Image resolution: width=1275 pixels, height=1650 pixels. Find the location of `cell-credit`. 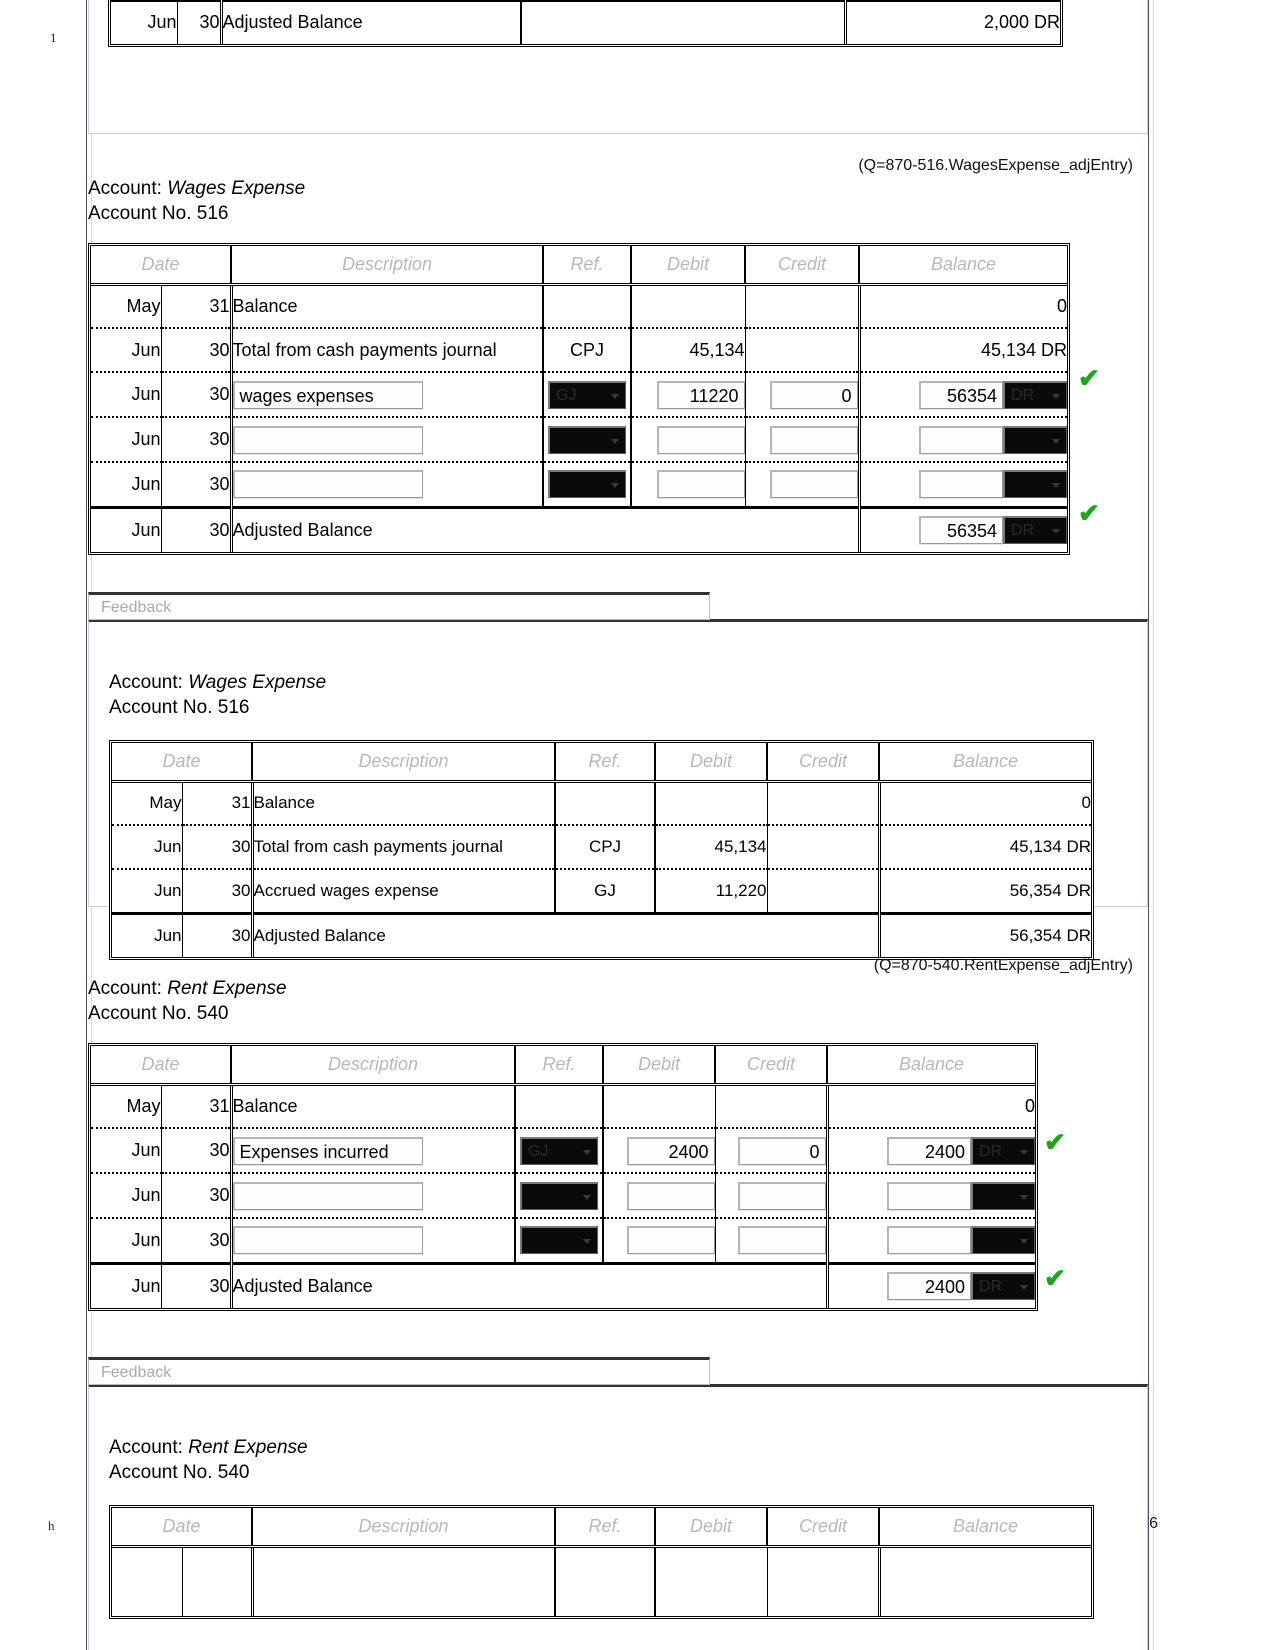

cell-credit is located at coordinates (790, 22).